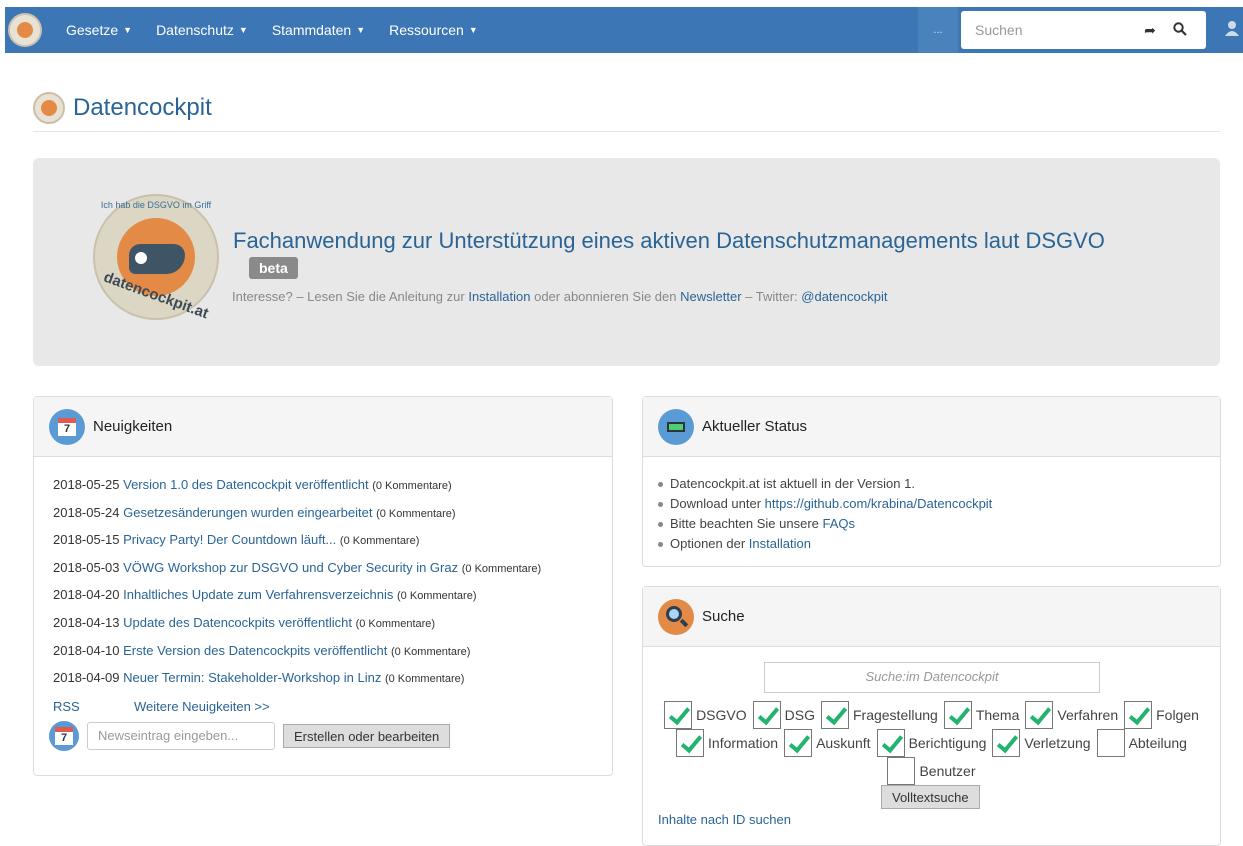 The height and width of the screenshot is (846, 1243). What do you see at coordinates (433, 30) in the screenshot?
I see `nav-ressourcen: Ressourcen ▼` at bounding box center [433, 30].